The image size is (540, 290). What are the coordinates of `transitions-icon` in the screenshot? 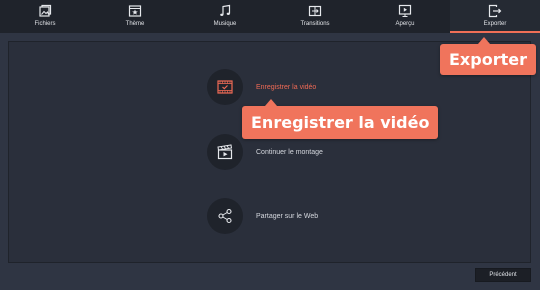 It's located at (315, 11).